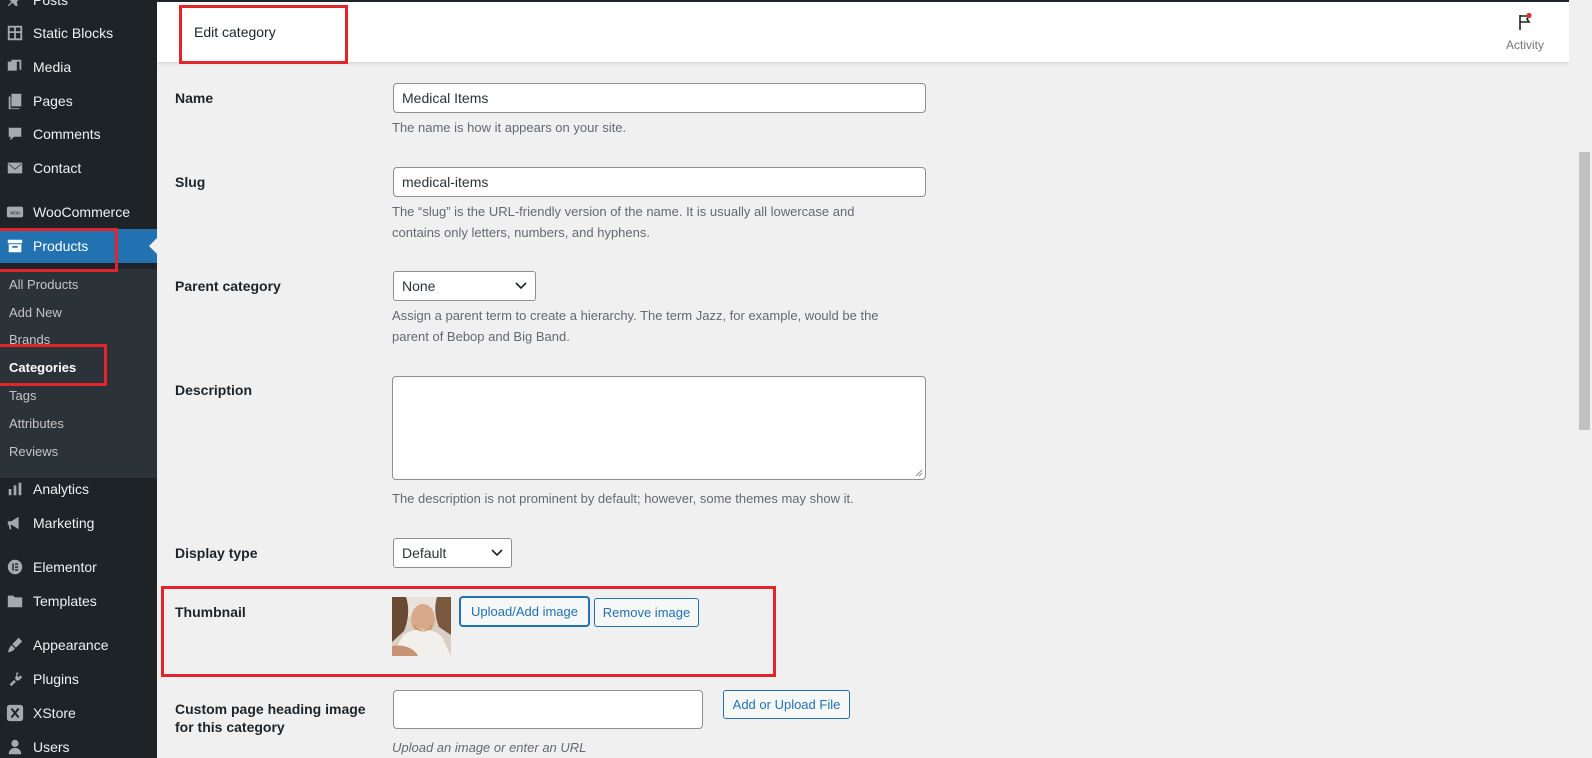  What do you see at coordinates (15, 489) in the screenshot?
I see `chart-icon` at bounding box center [15, 489].